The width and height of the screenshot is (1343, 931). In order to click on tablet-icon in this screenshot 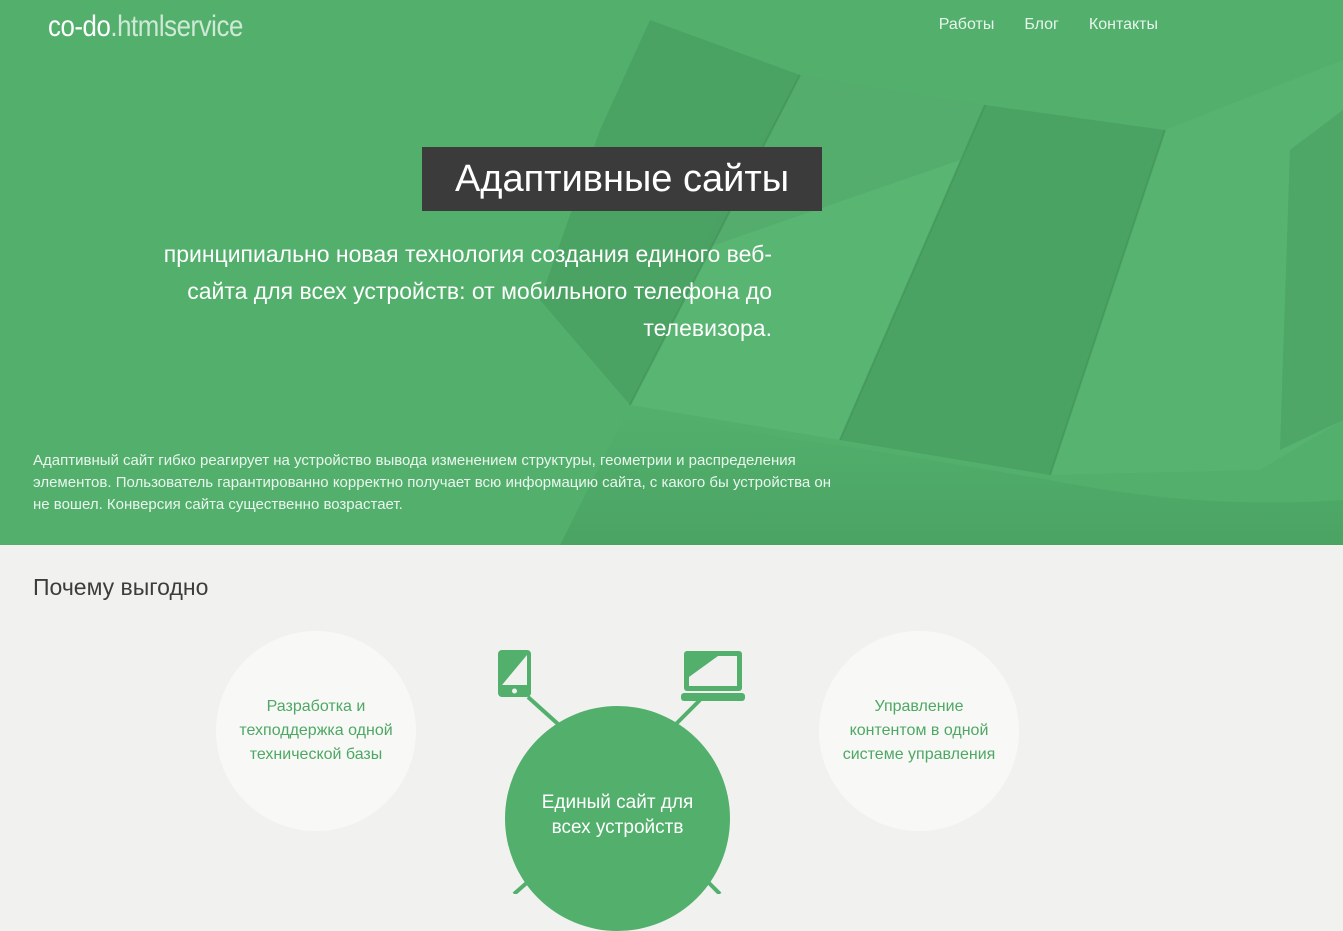, I will do `click(514, 673)`.